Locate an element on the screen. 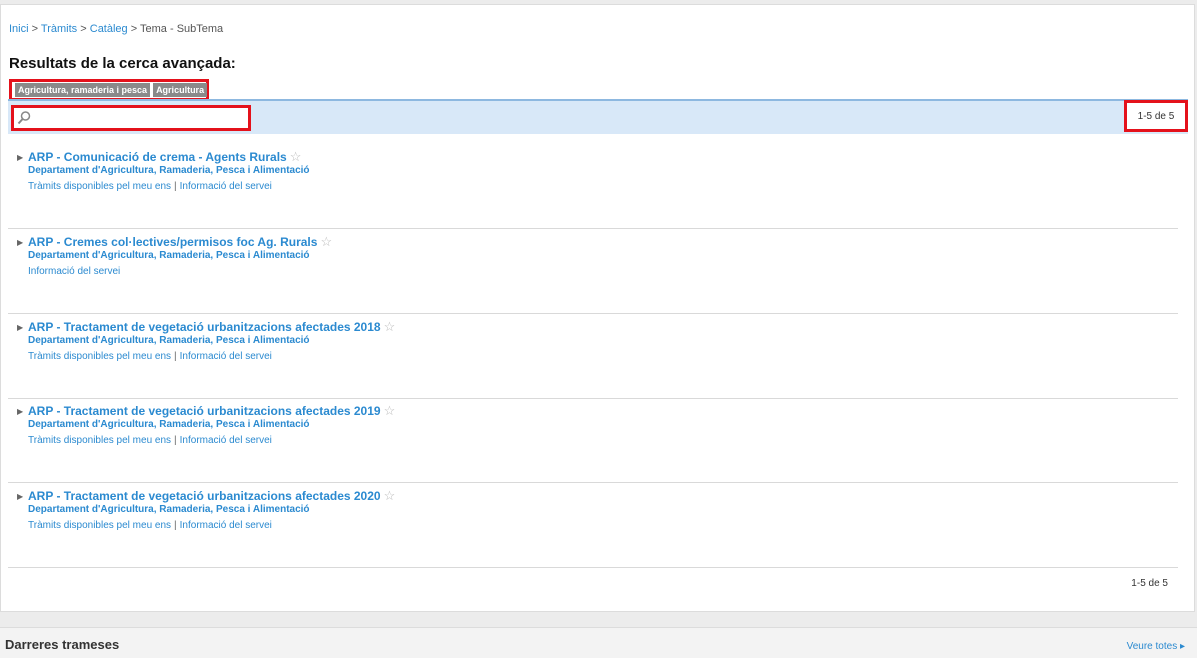 This screenshot has width=1197, height=658. filter-tag-tema: Agricultura, ramaderia i pesca is located at coordinates (83, 90).